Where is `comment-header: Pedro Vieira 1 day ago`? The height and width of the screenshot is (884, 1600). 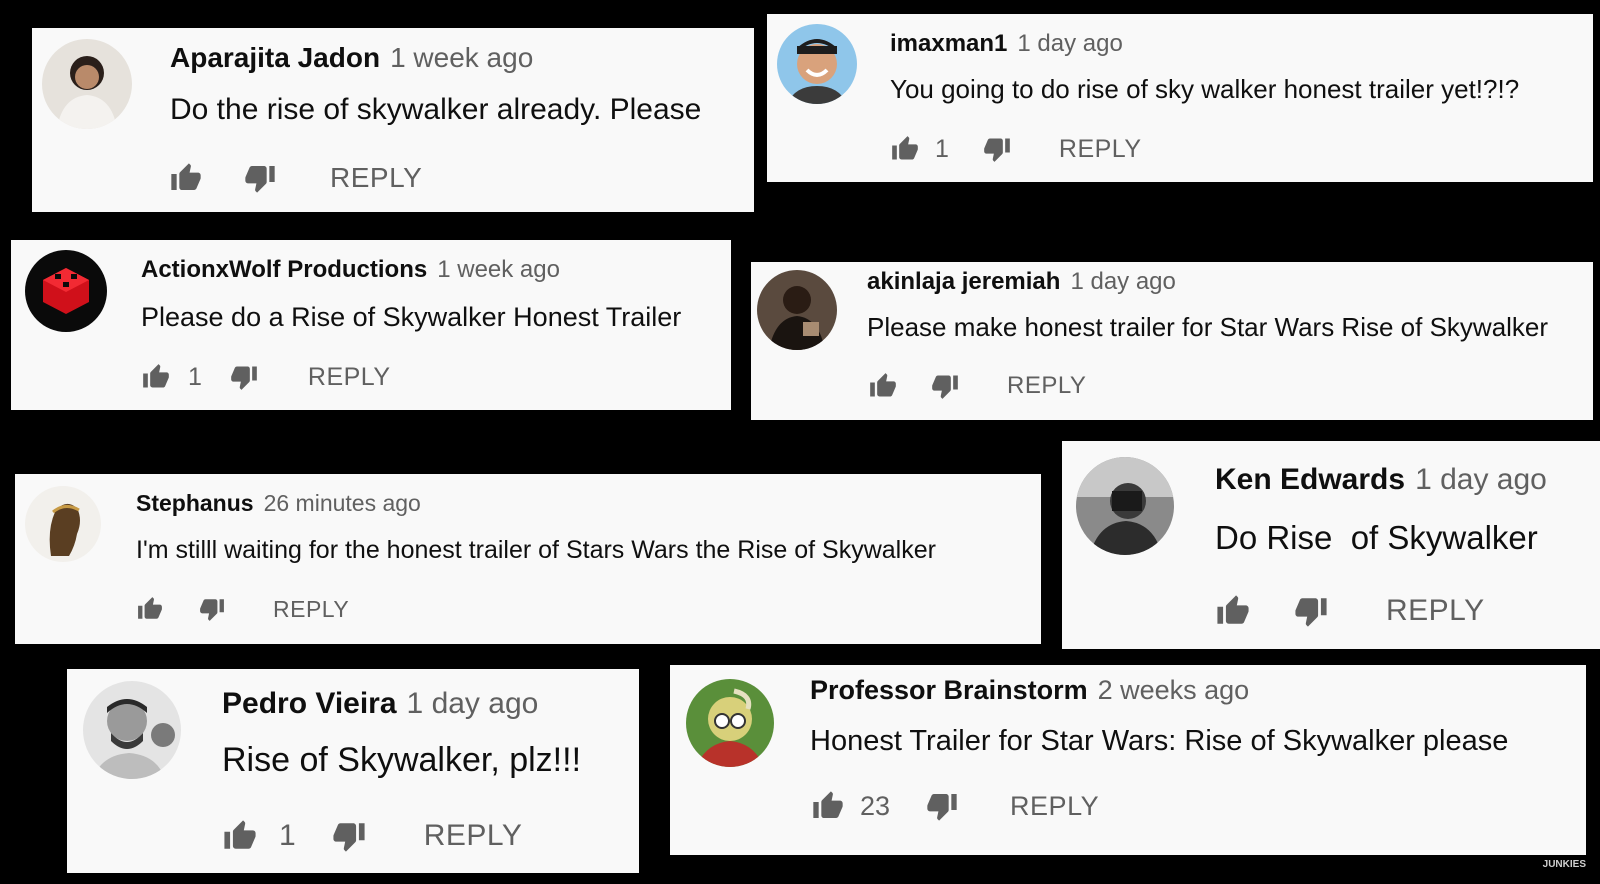 comment-header: Pedro Vieira 1 day ago is located at coordinates (380, 704).